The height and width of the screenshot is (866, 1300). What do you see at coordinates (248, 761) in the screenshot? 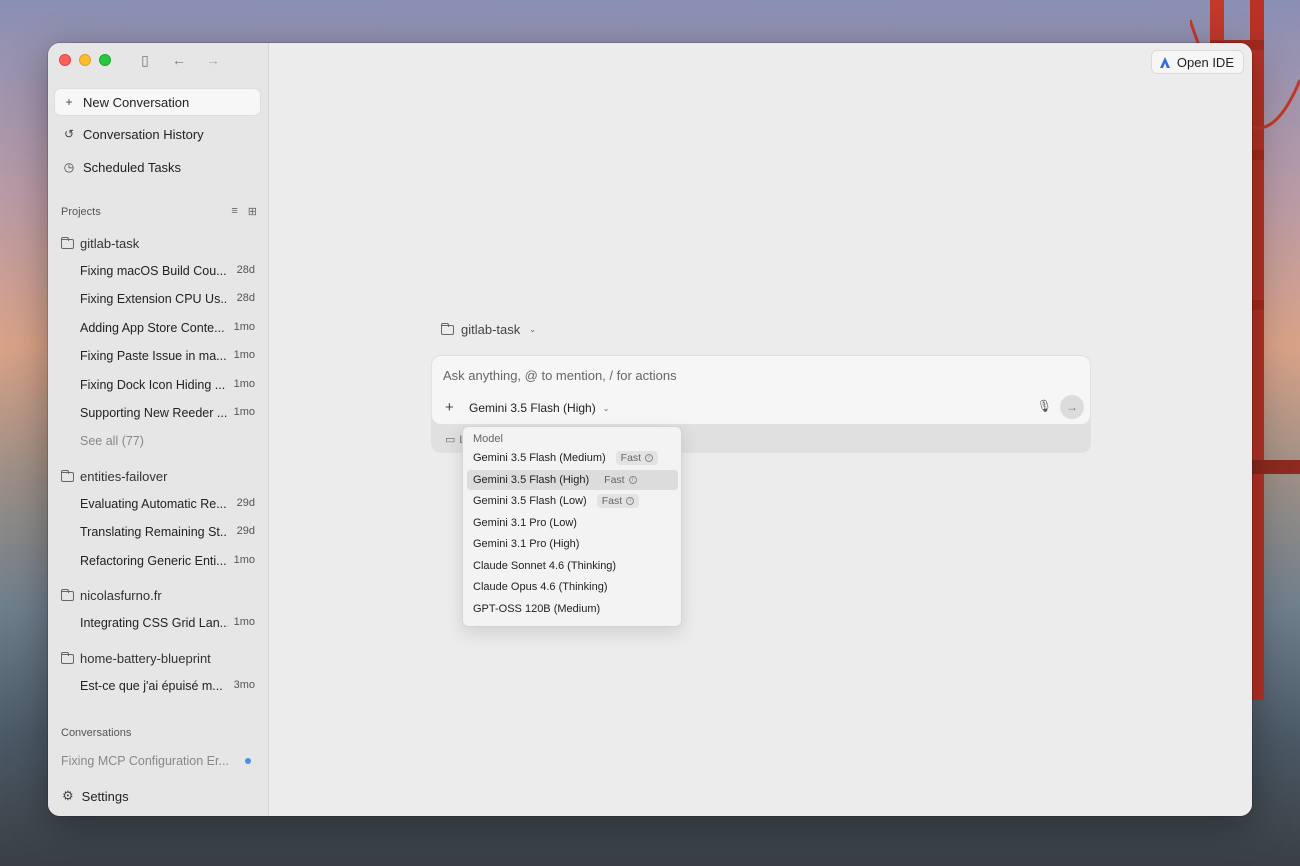
I see `unread-indicator` at bounding box center [248, 761].